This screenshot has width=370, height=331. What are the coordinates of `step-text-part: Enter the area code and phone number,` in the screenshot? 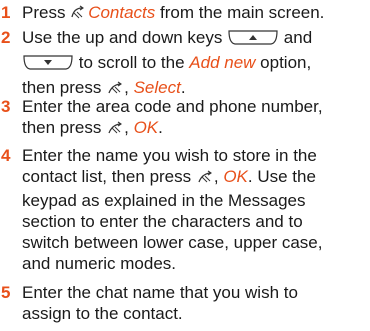 It's located at (172, 106).